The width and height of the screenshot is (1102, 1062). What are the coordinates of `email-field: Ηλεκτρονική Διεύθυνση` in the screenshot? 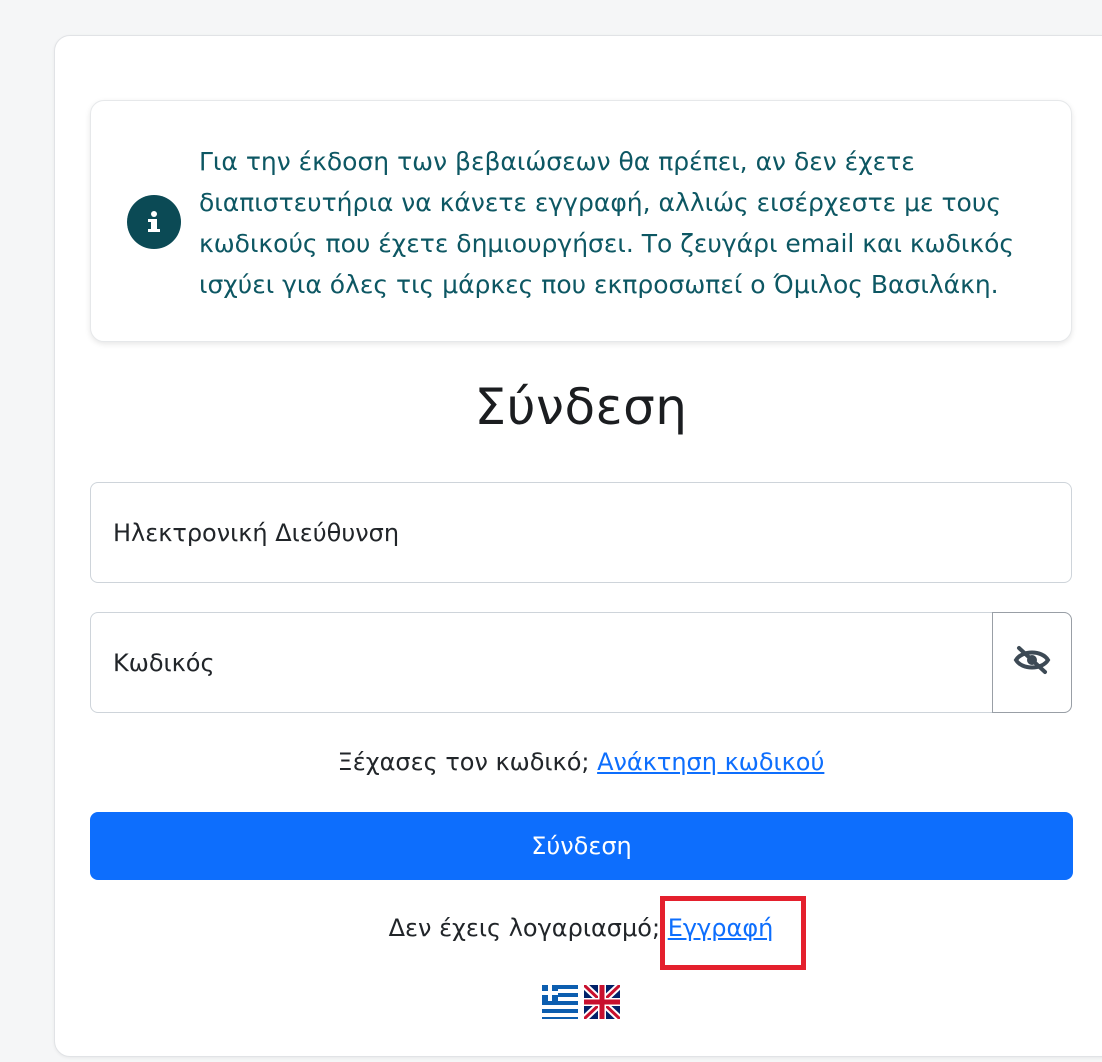 It's located at (581, 532).